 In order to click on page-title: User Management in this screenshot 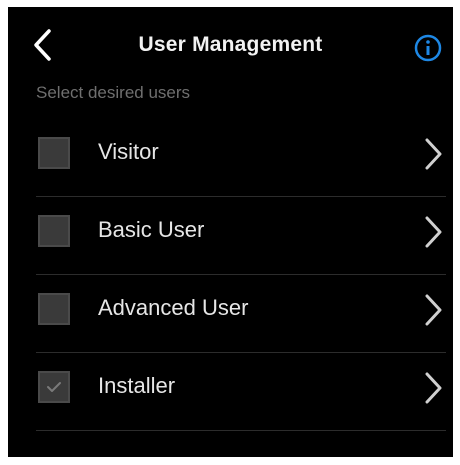, I will do `click(230, 44)`.